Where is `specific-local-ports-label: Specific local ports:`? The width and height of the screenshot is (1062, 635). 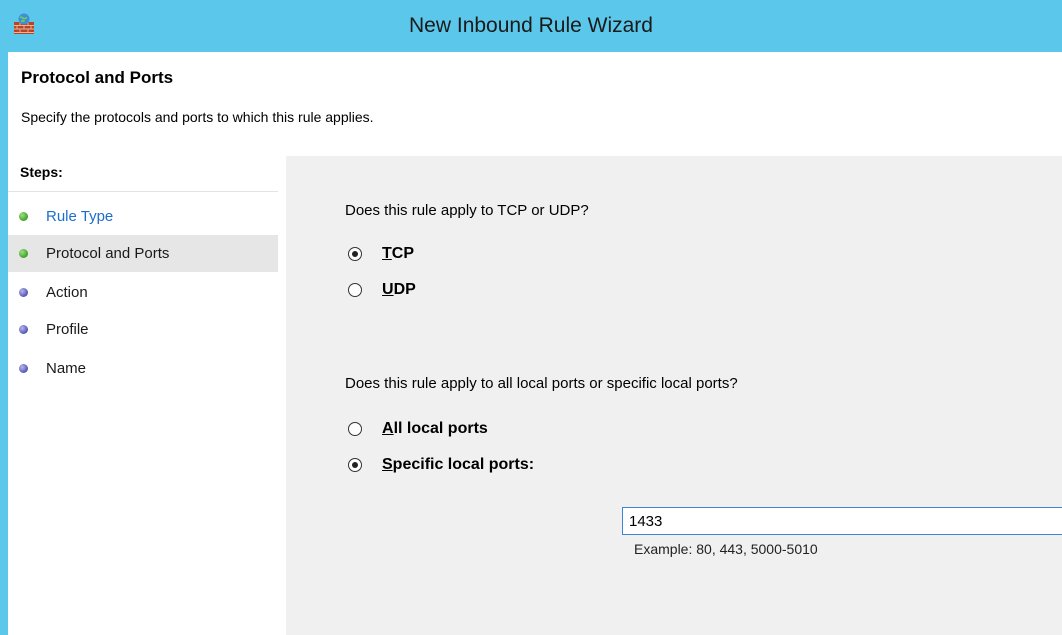
specific-local-ports-label: Specific local ports: is located at coordinates (458, 465).